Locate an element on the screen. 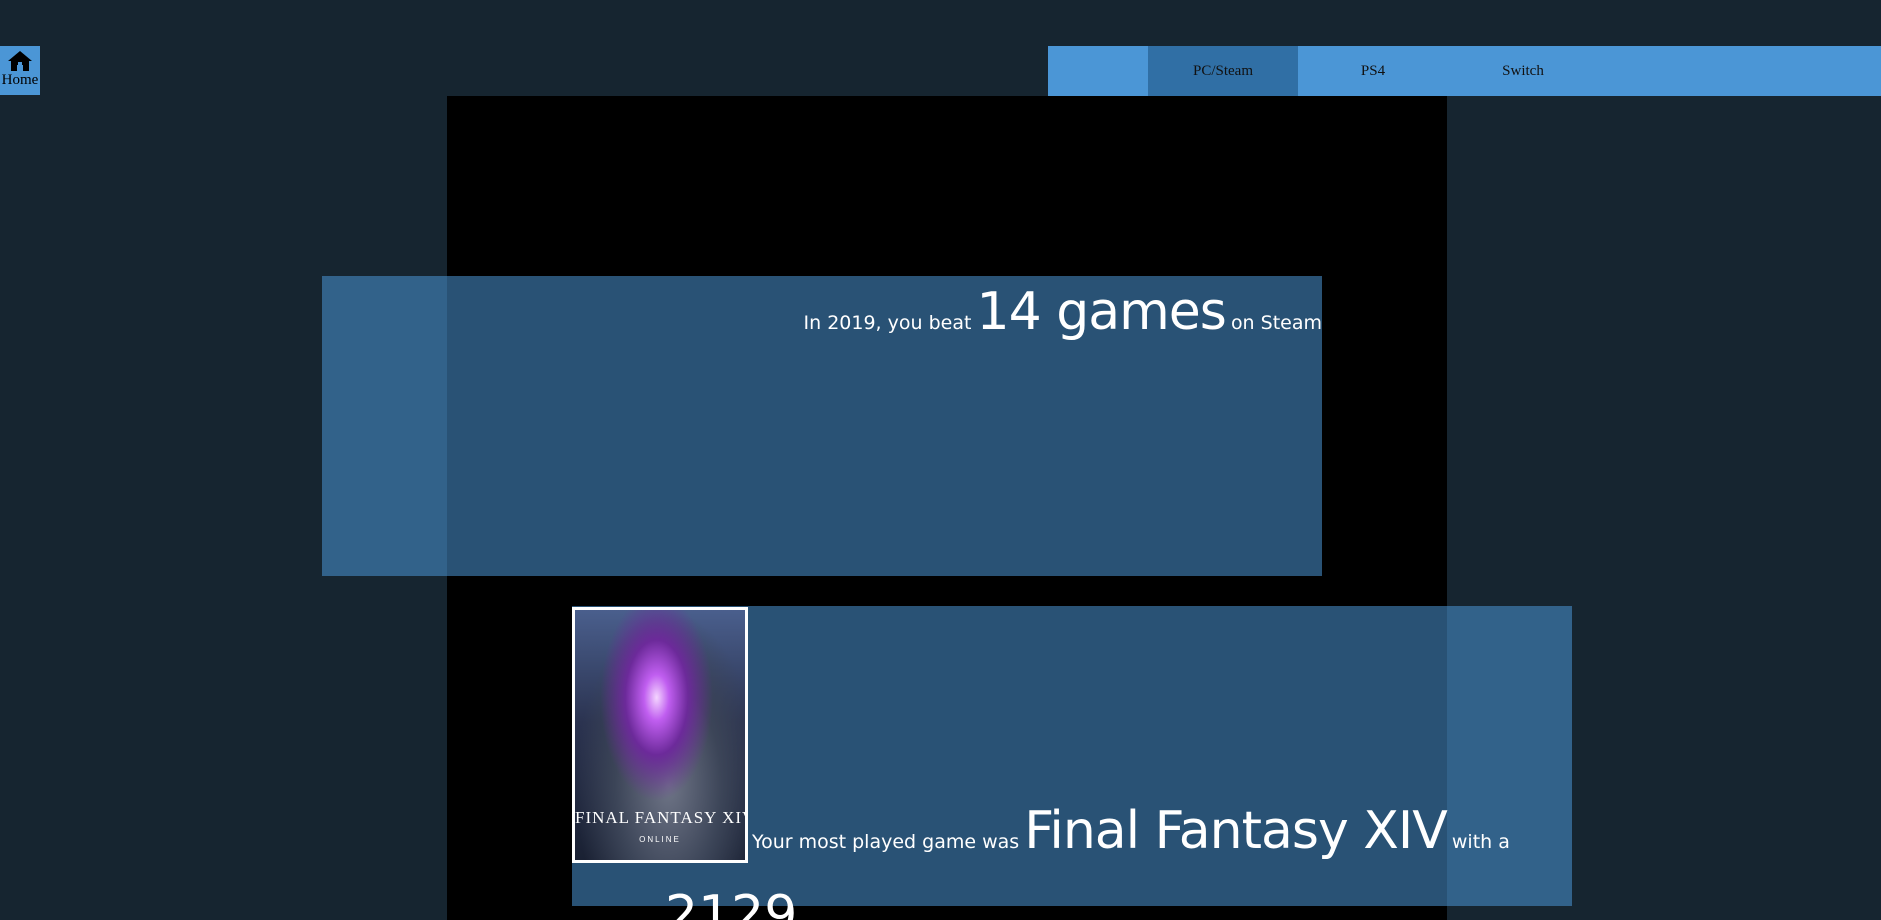  games-beaten-suffix: on Steam is located at coordinates (1276, 323).